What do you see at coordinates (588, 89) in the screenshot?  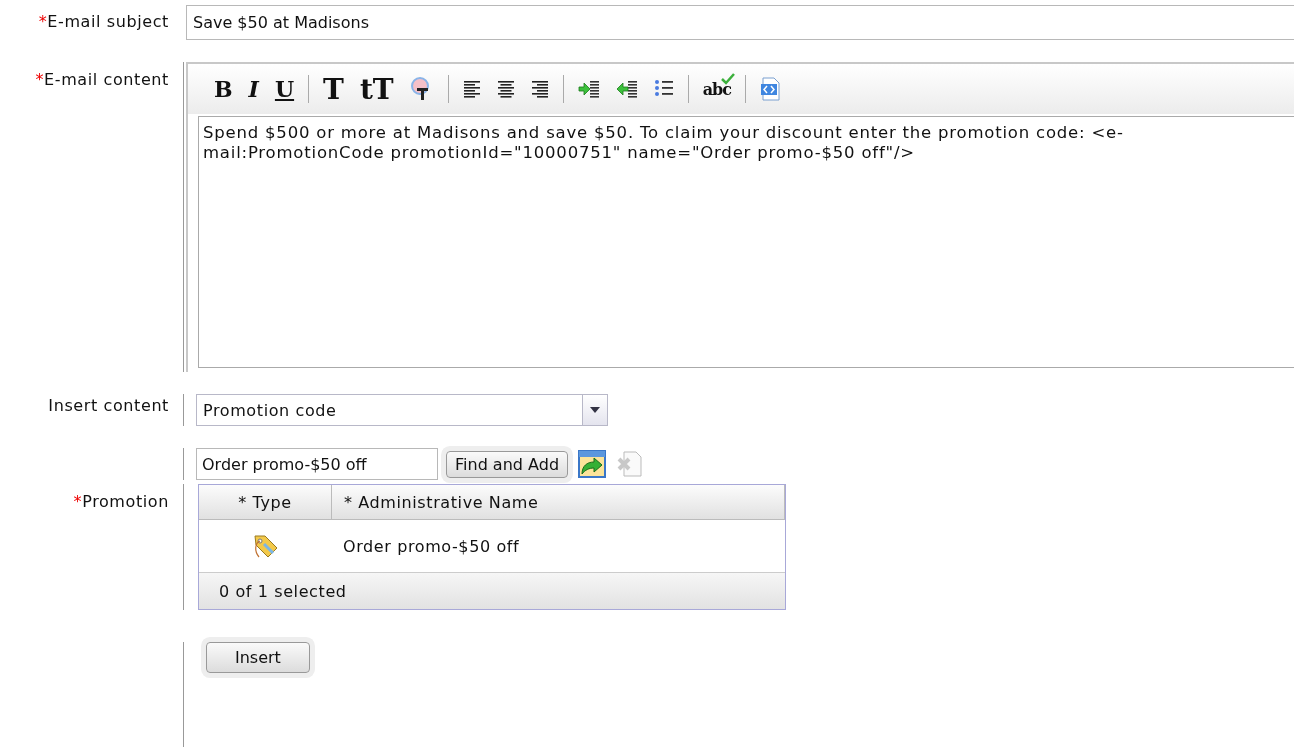 I see `indent-icon` at bounding box center [588, 89].